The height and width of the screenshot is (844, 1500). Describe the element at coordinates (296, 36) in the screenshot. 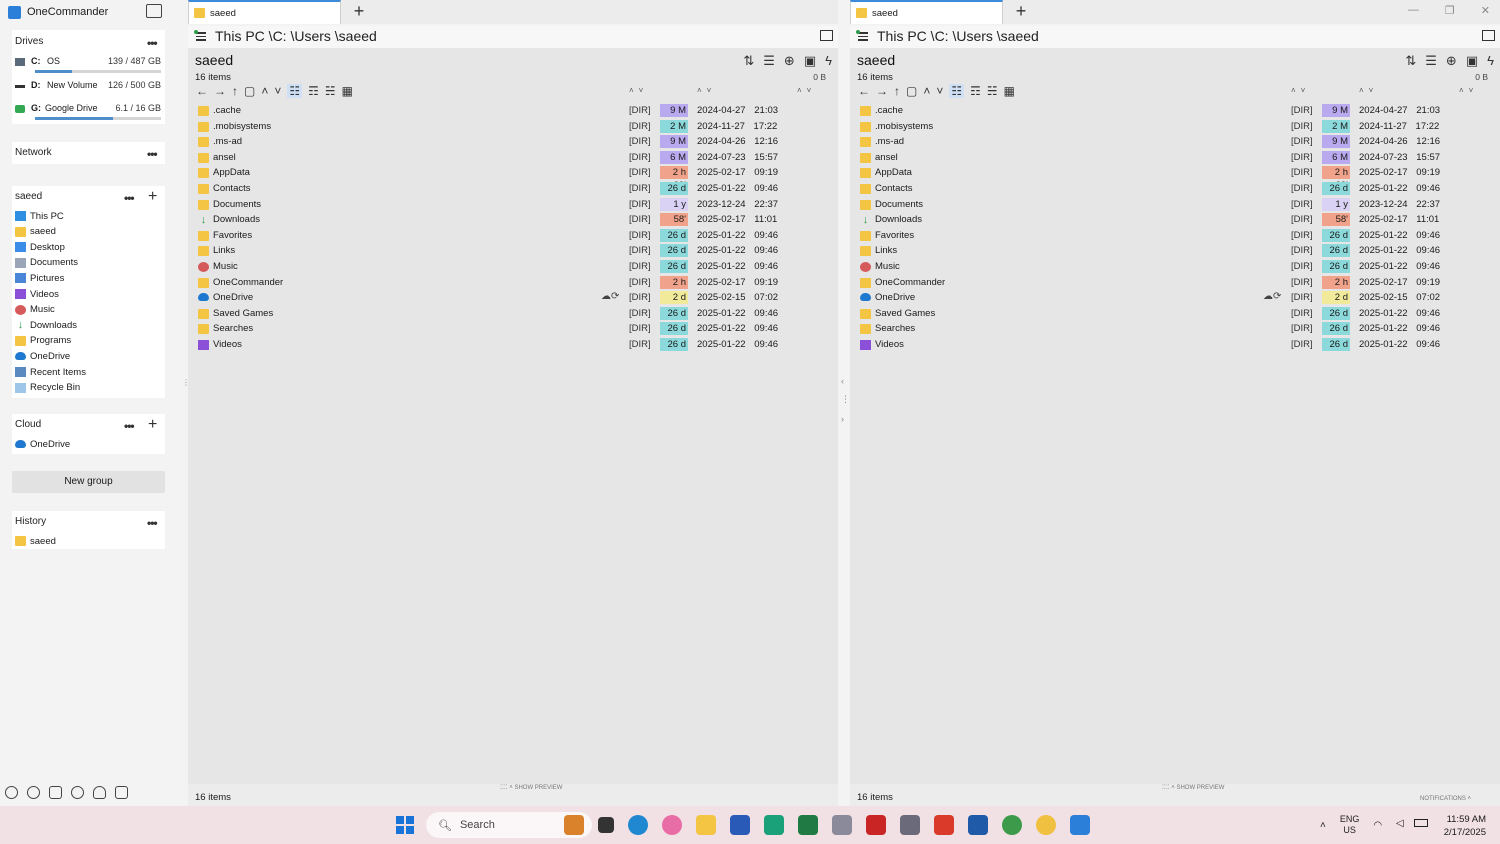

I see `breadcrumb: This PC \C: \Users \saeed` at that location.